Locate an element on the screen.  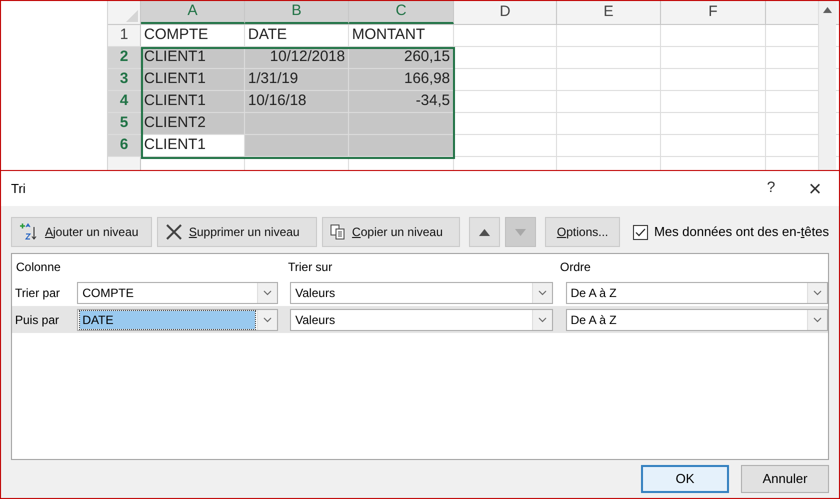
column-header: F is located at coordinates (713, 12).